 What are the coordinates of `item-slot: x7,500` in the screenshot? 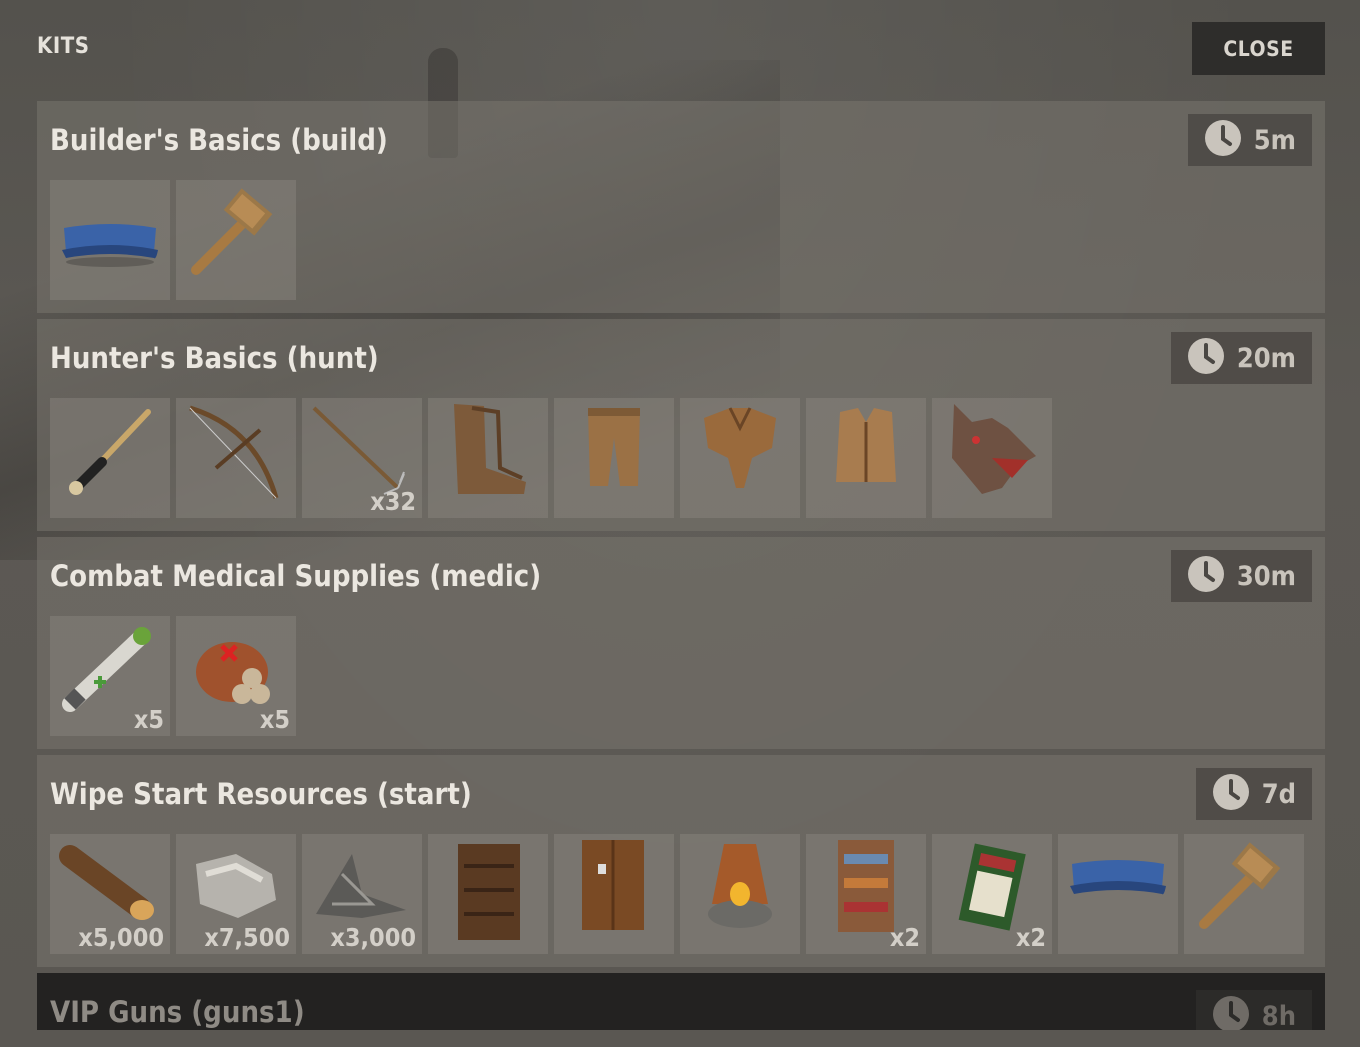 It's located at (236, 894).